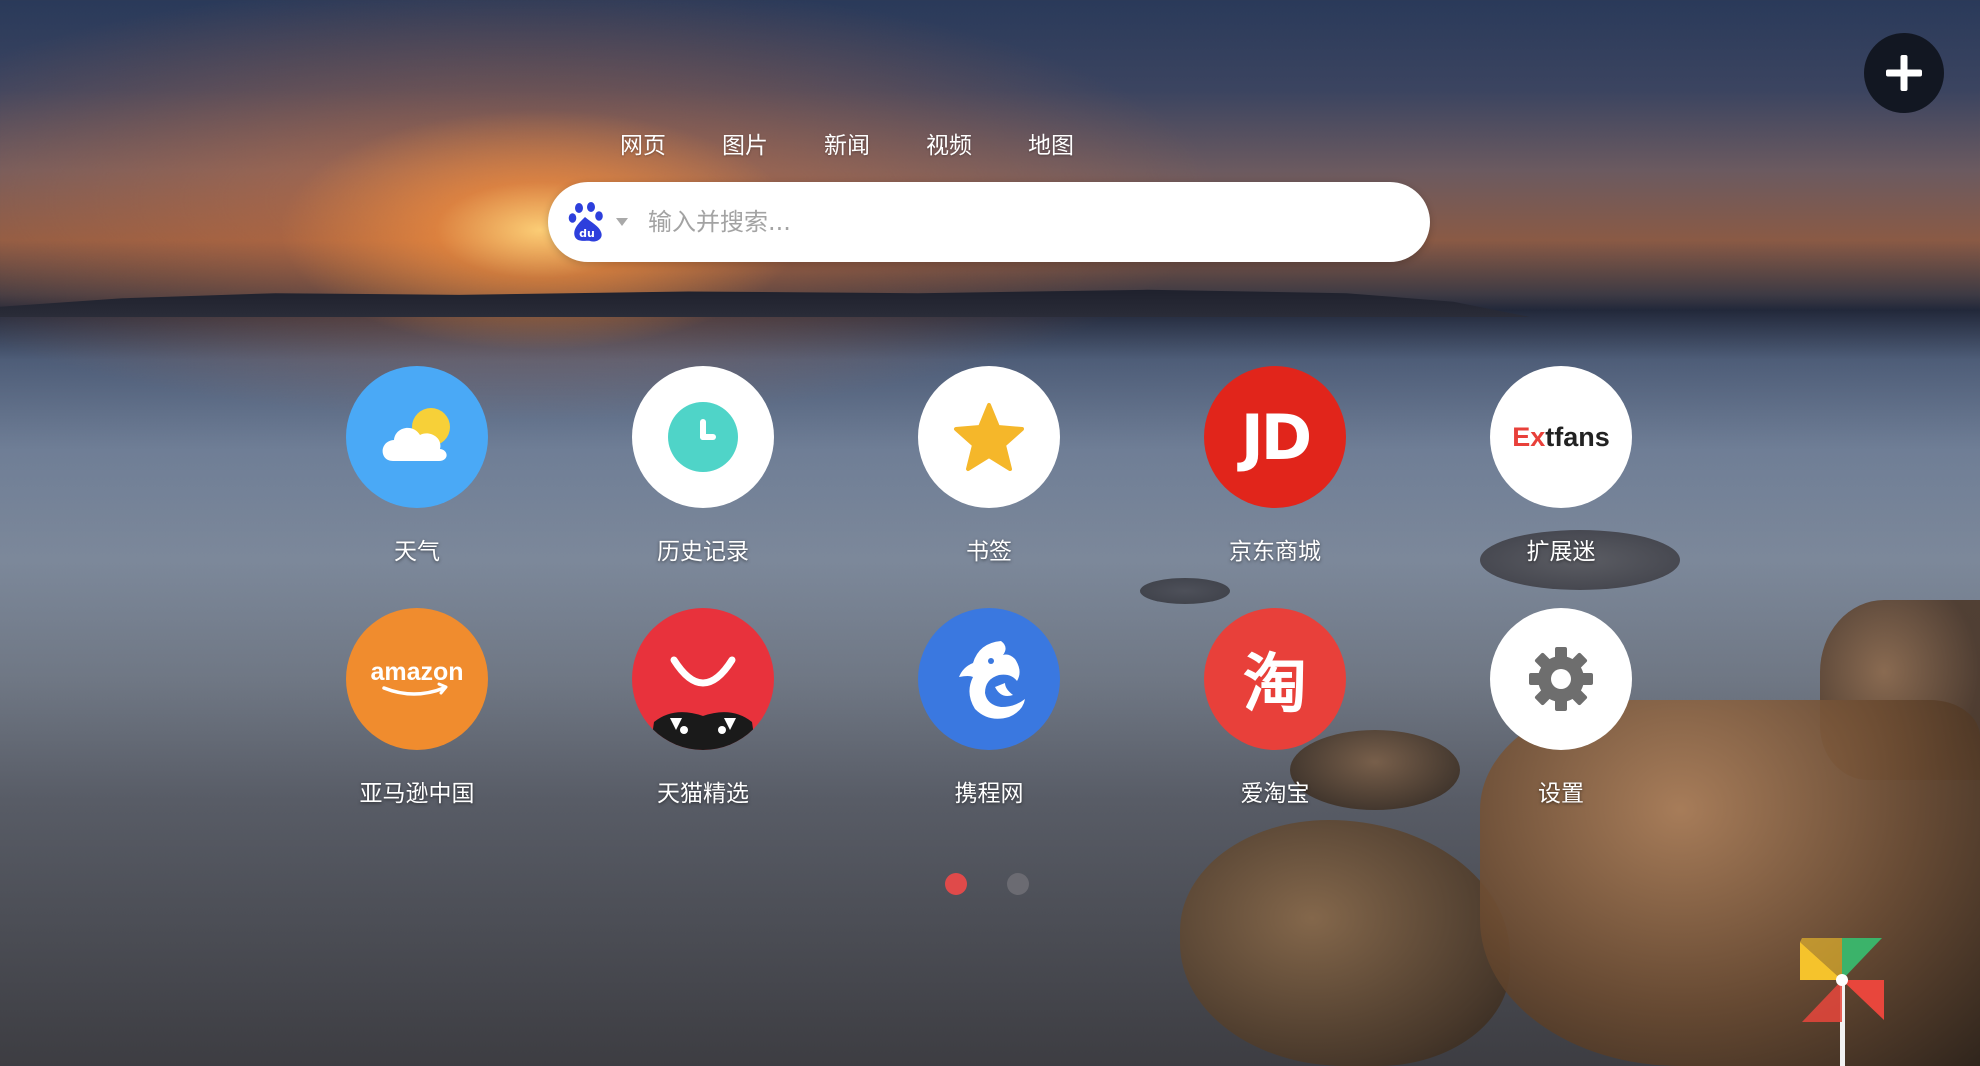  Describe the element at coordinates (745, 143) in the screenshot. I see `tab-images: 图片` at that location.